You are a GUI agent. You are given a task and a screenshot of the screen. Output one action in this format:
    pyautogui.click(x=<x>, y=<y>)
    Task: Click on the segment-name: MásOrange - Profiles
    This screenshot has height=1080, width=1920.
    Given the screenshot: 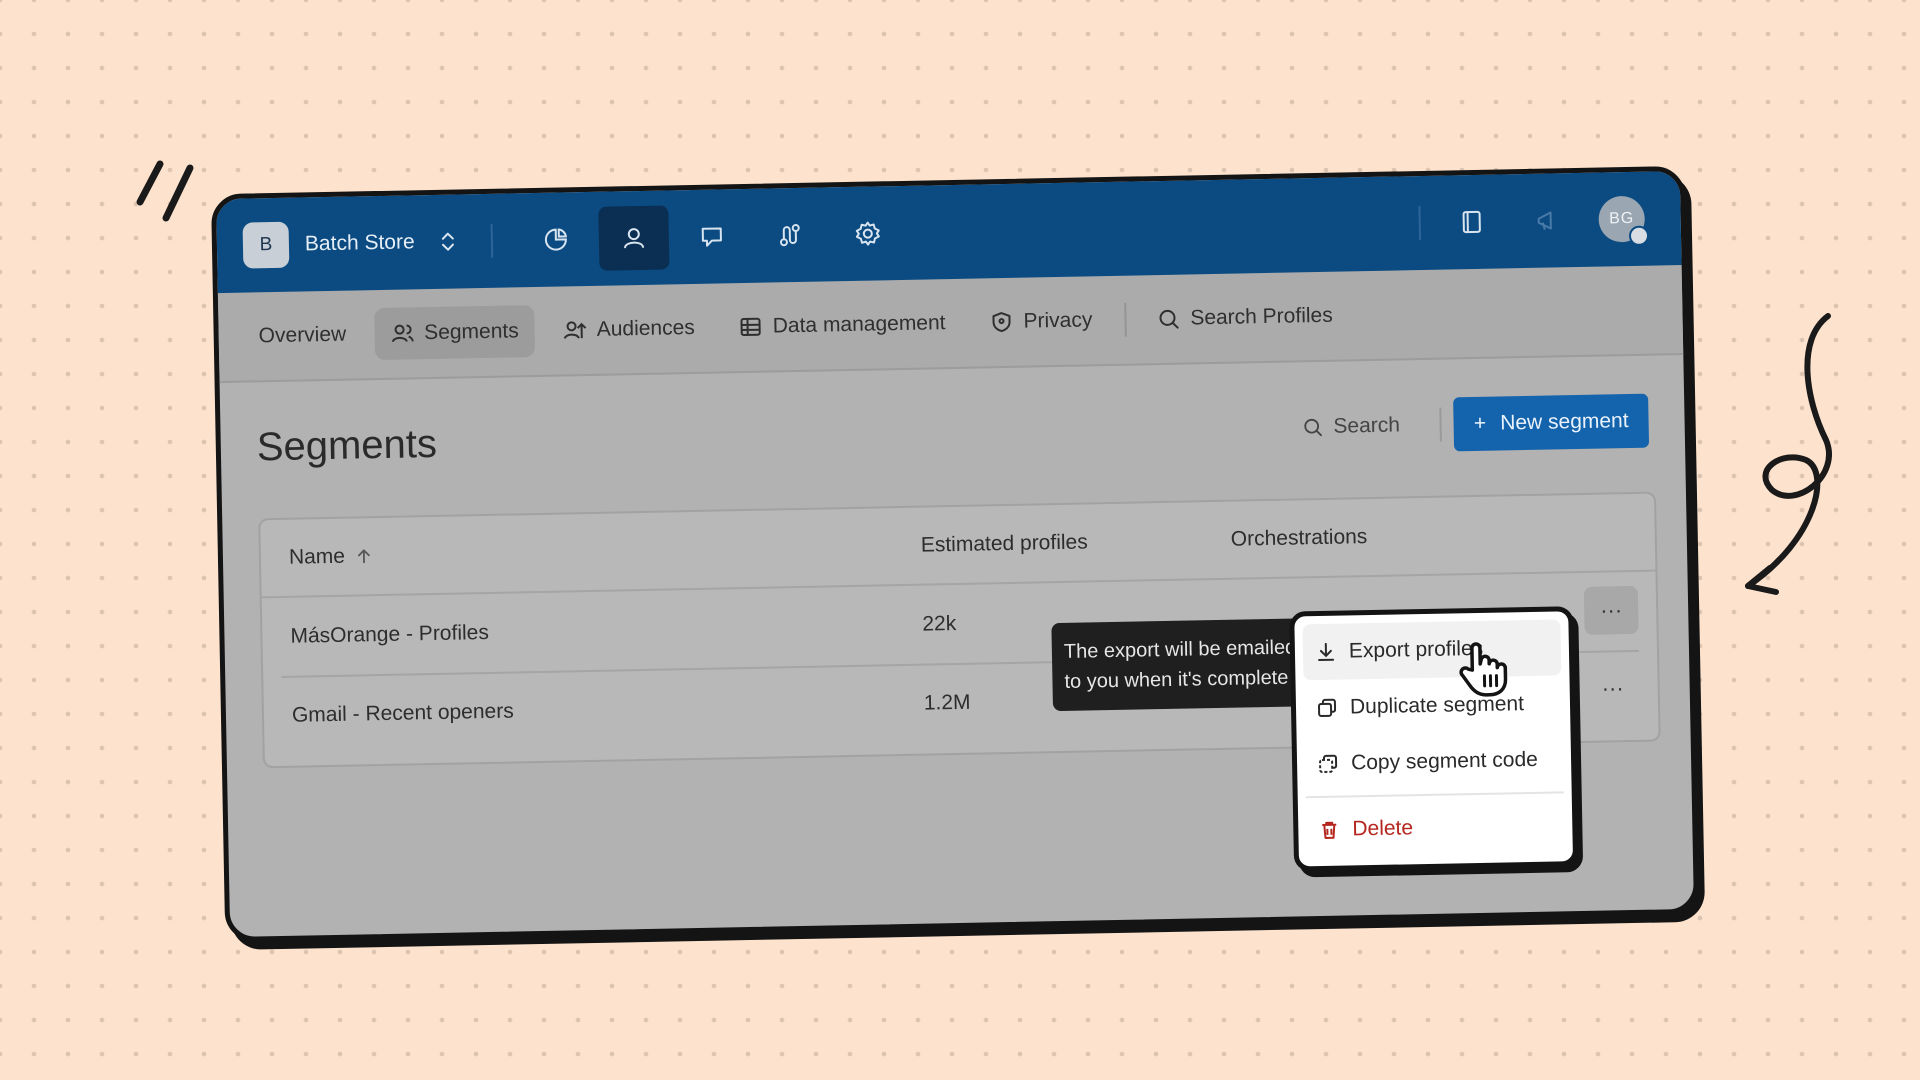 What is the action you would take?
    pyautogui.click(x=601, y=631)
    